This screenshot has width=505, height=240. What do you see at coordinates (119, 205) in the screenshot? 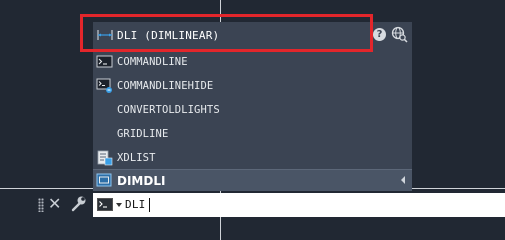
I see `chevron-down-icon` at bounding box center [119, 205].